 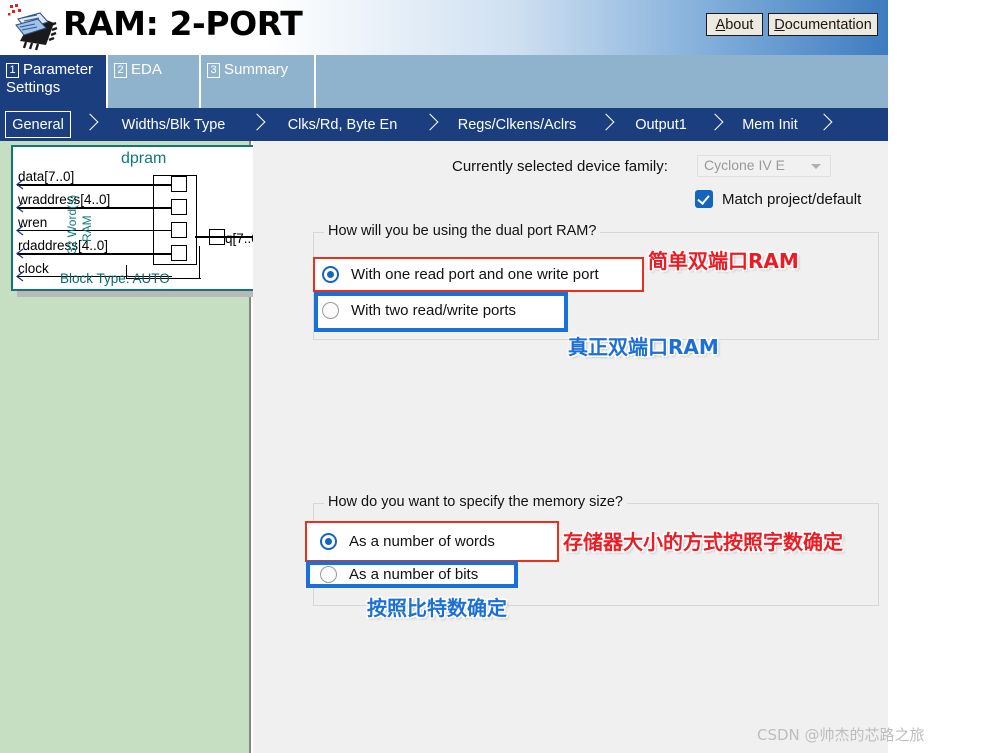 I want to click on breadcrumb-label-regs: Regs/Clkens/Aclrs, so click(x=517, y=124).